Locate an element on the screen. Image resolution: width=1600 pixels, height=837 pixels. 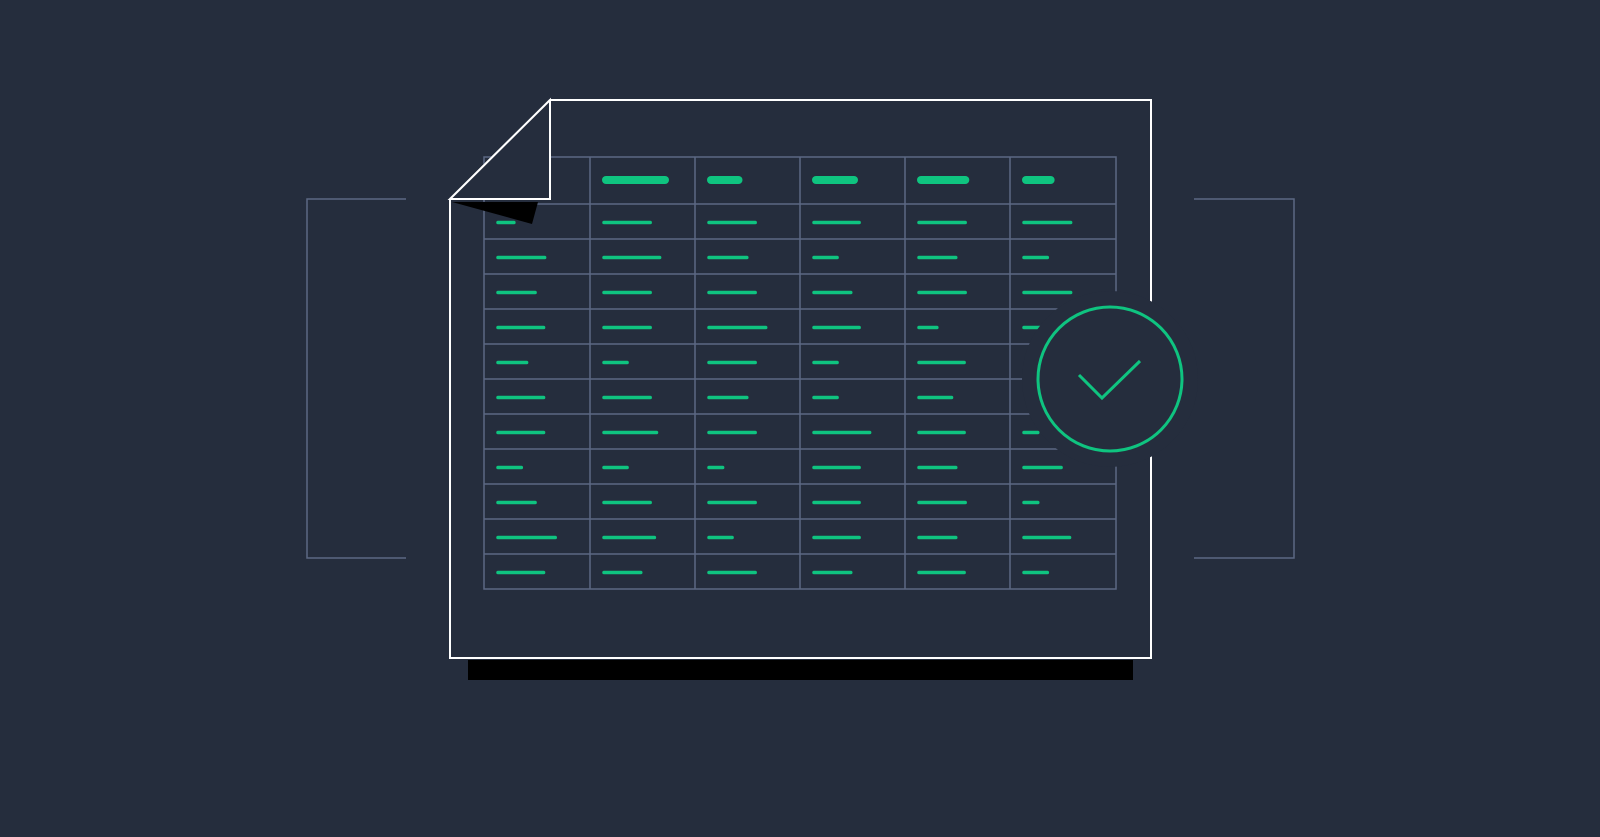
page-fold-flap is located at coordinates (499, 148).